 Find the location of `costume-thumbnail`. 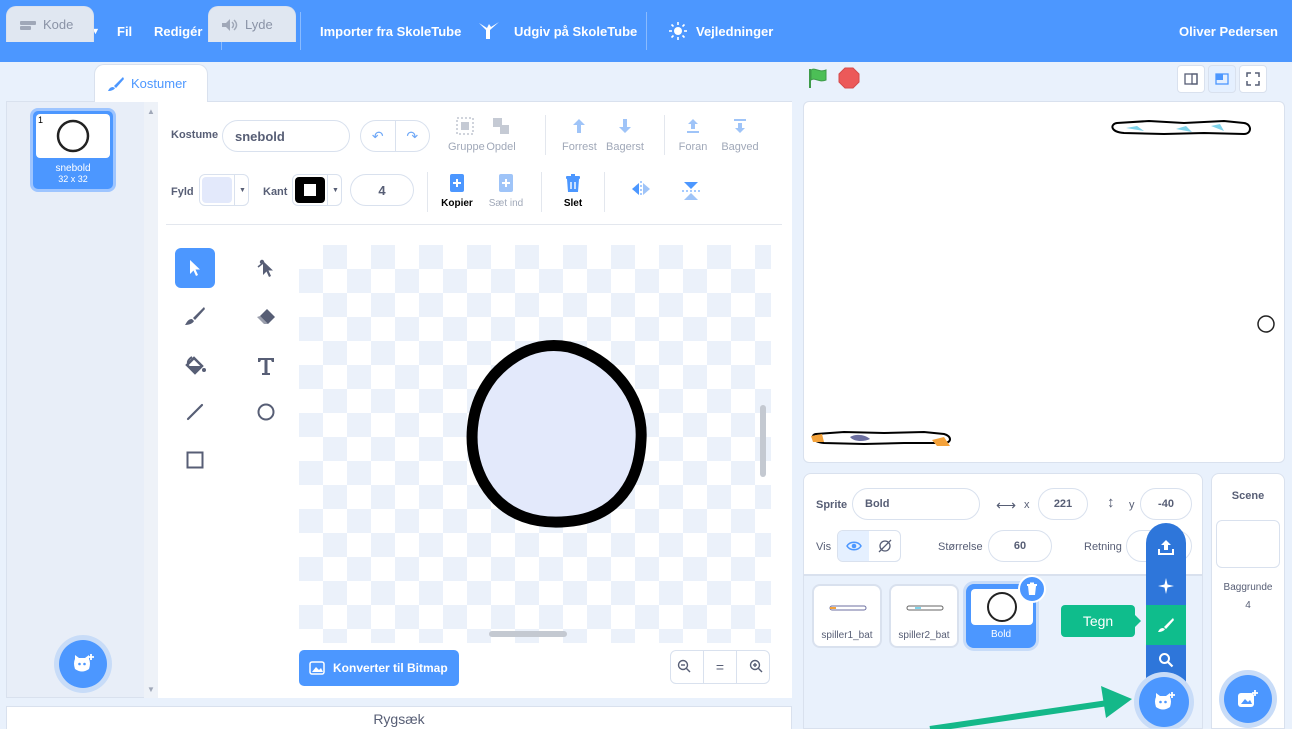

costume-thumbnail is located at coordinates (73, 136).